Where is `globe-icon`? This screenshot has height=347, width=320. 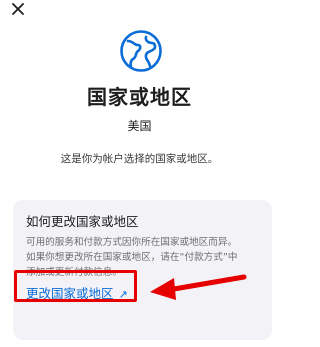
globe-icon is located at coordinates (141, 51).